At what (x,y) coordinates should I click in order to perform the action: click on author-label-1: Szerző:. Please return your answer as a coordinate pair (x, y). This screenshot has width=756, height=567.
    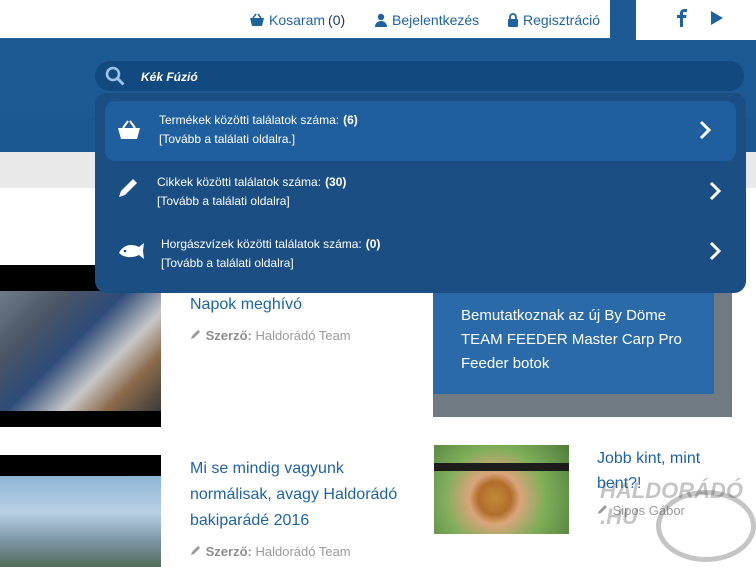
    Looking at the image, I should click on (228, 335).